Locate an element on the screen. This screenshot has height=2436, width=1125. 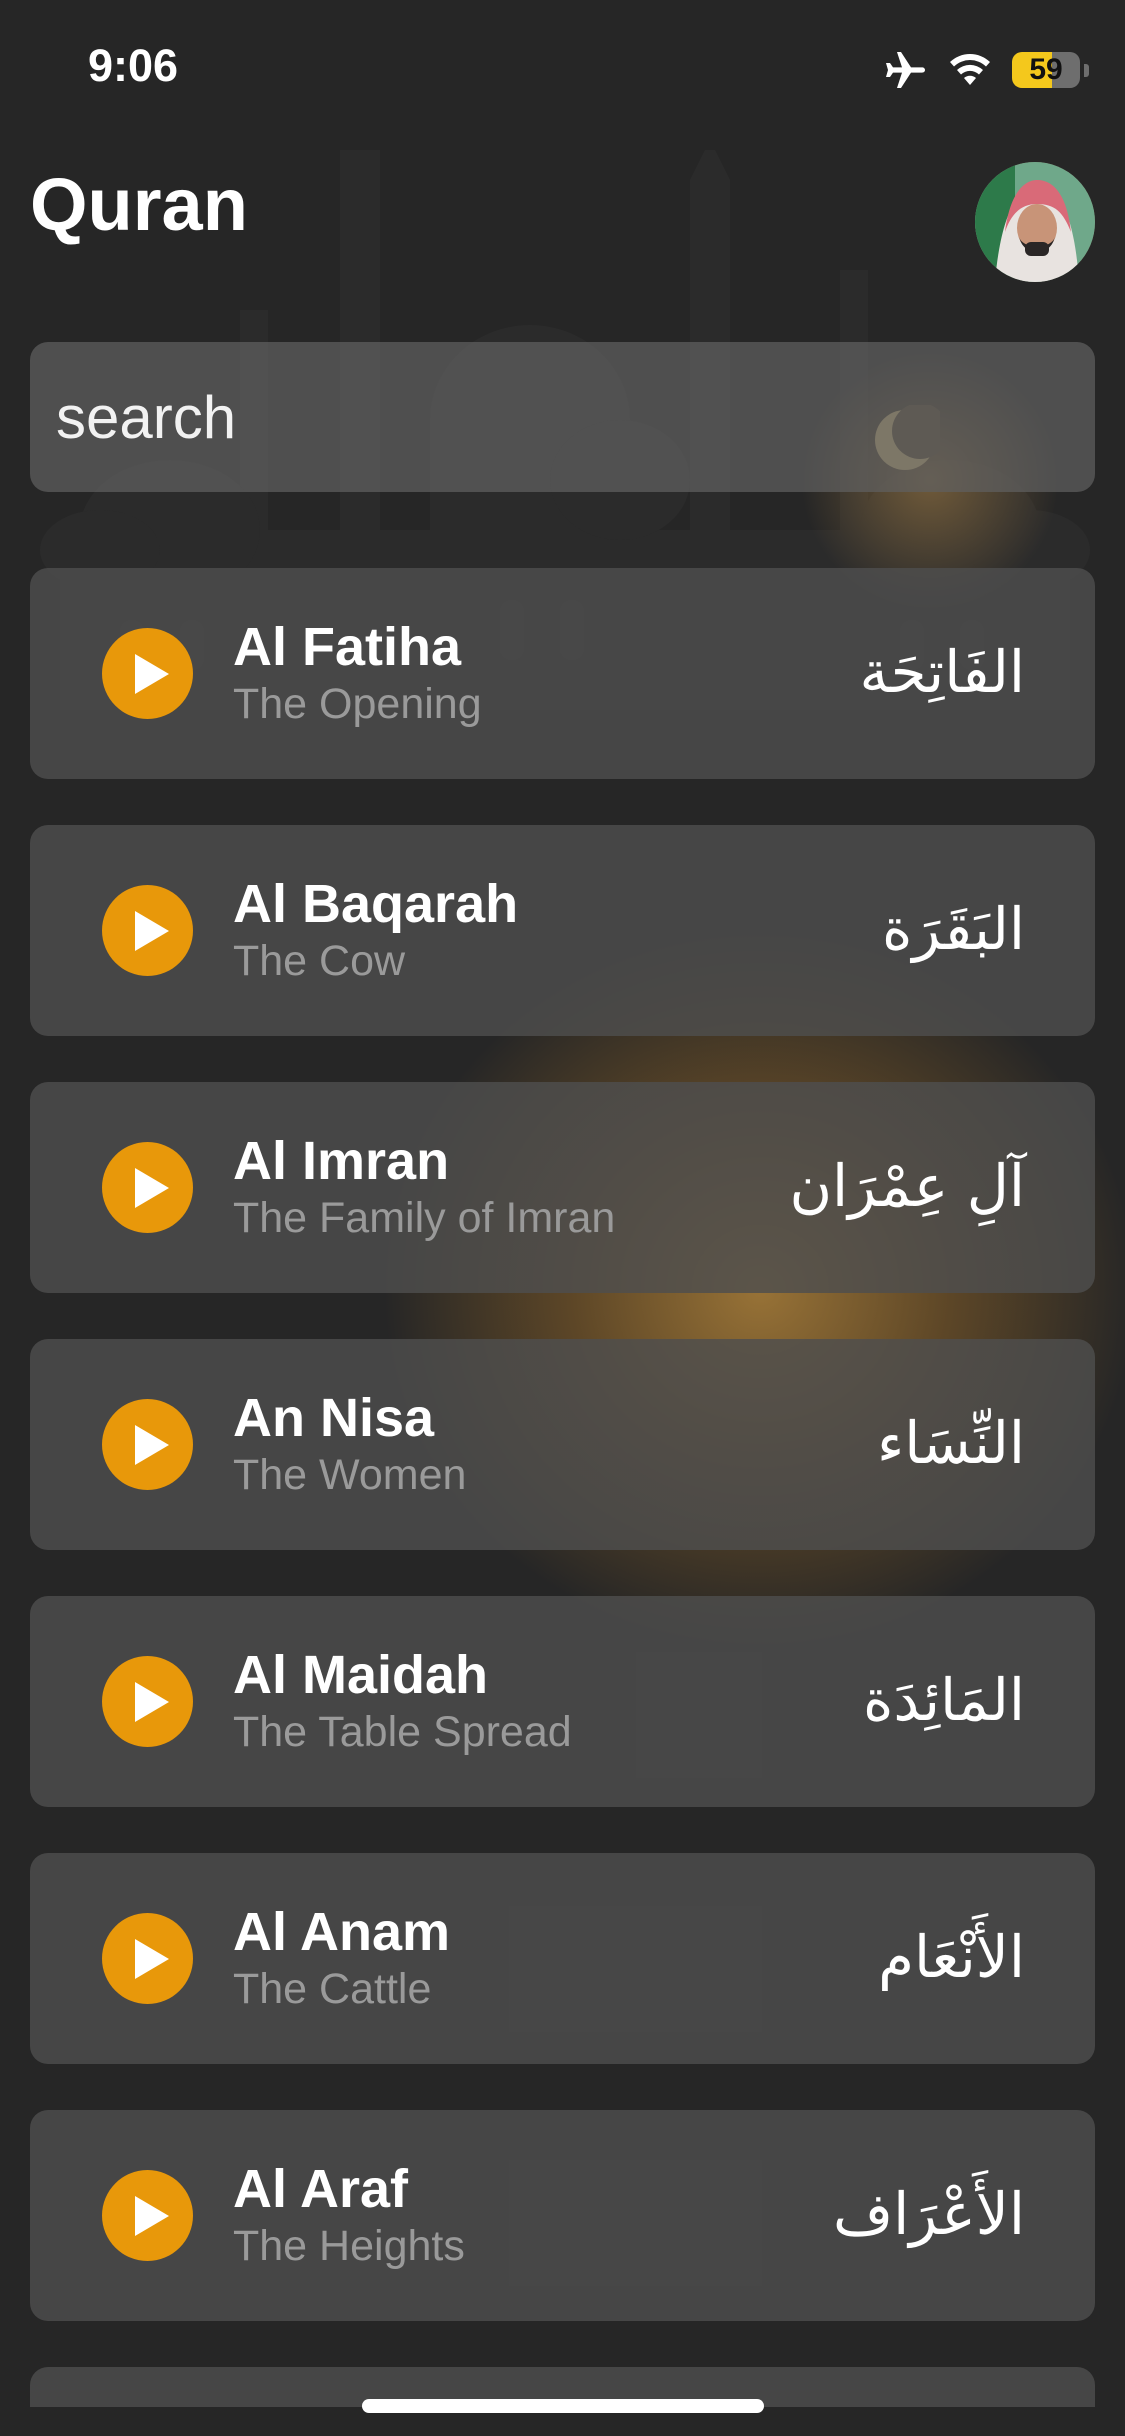
surah-arabic-name: الأَنْعَام is located at coordinates (951, 1957).